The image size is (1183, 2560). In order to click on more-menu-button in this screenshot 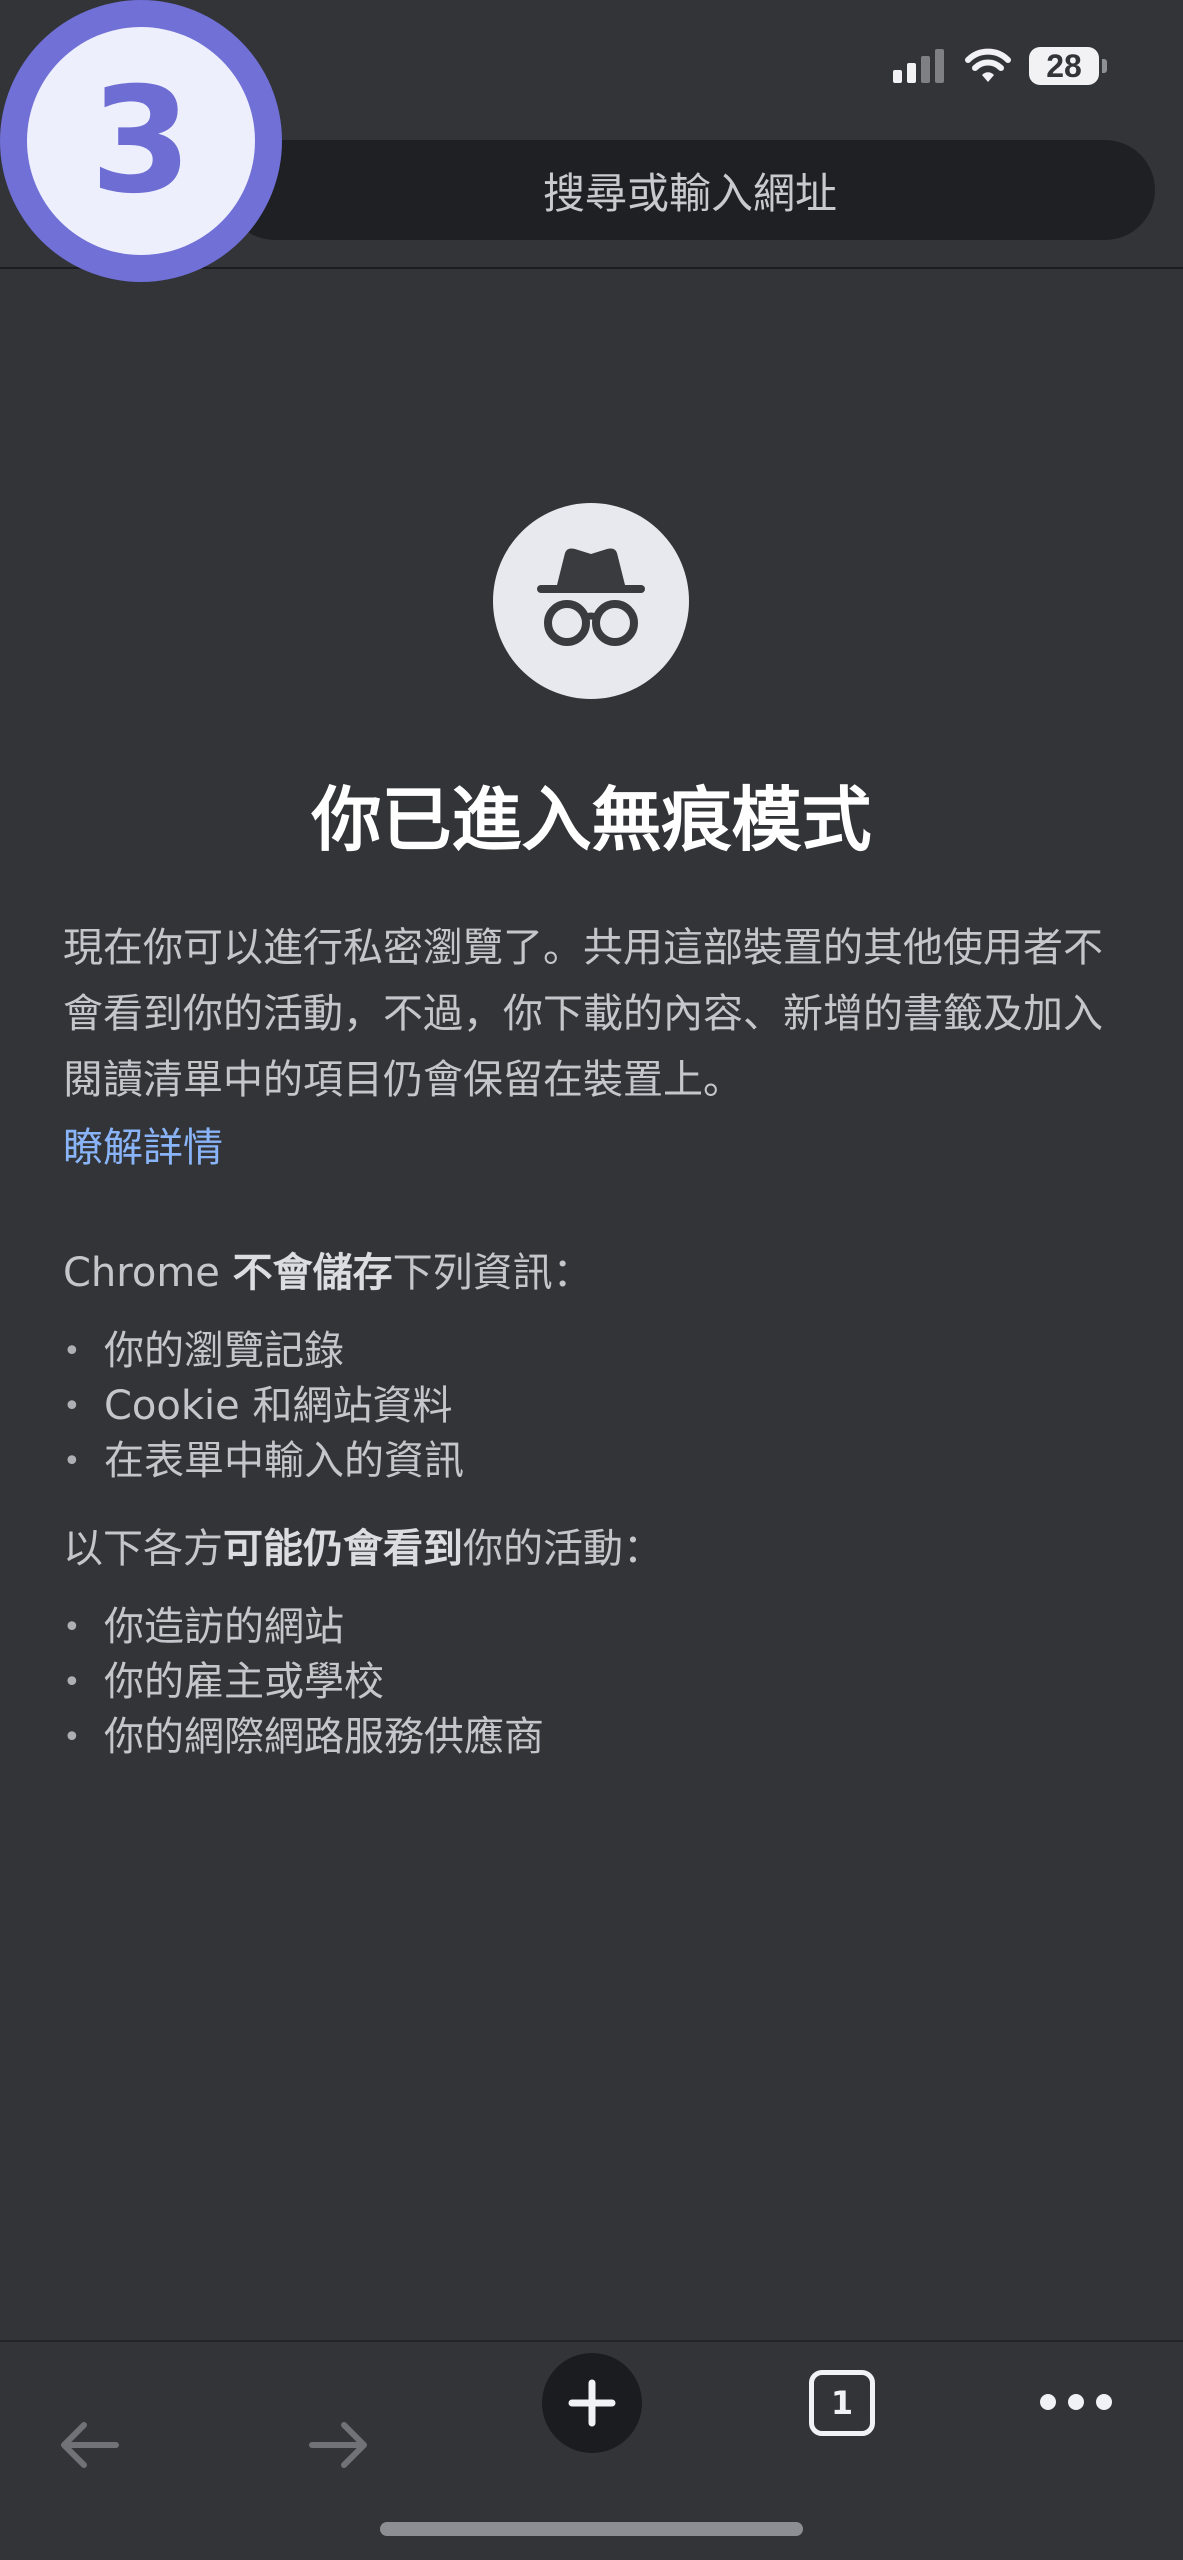, I will do `click(1076, 2402)`.